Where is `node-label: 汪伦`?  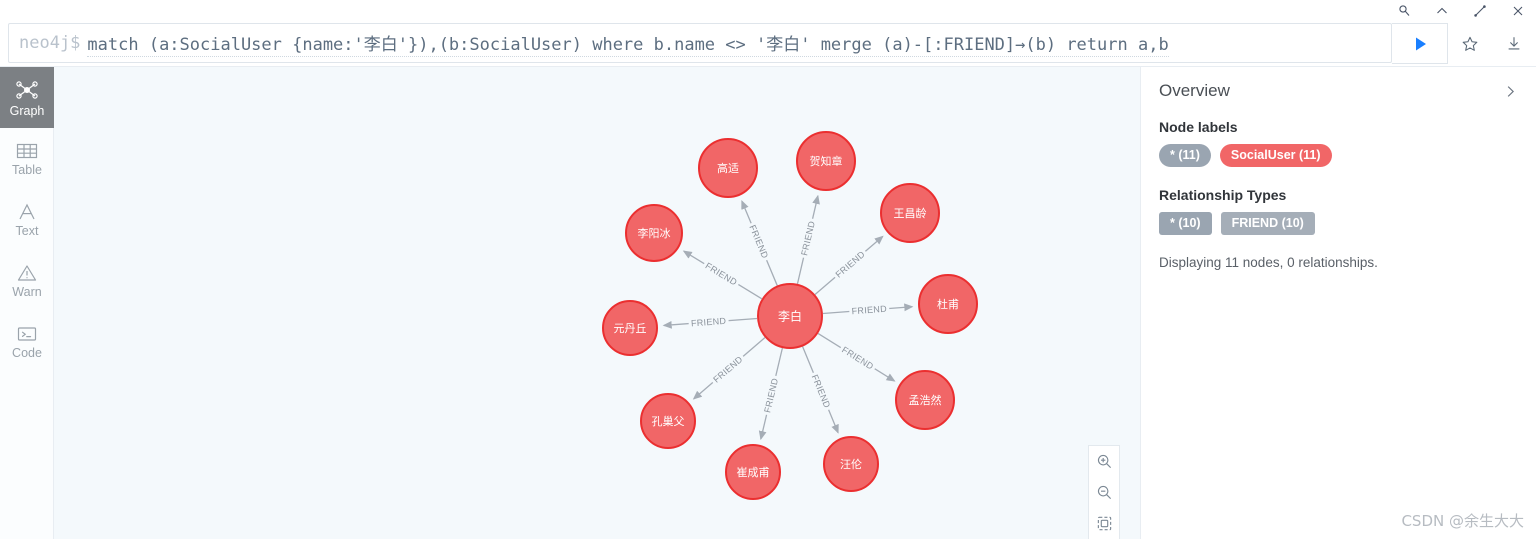 node-label: 汪伦 is located at coordinates (851, 464).